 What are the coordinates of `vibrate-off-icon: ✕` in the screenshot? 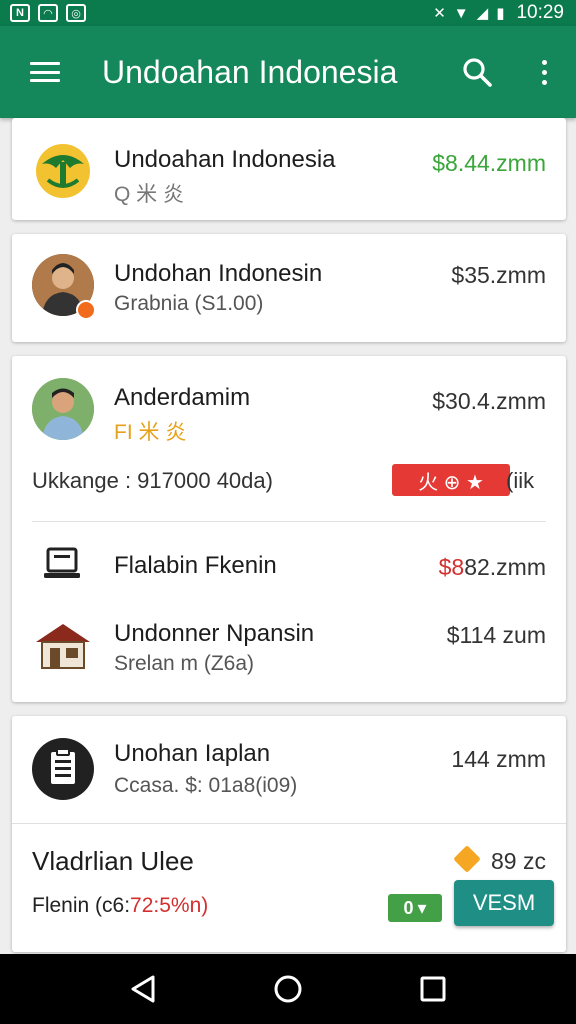 It's located at (439, 13).